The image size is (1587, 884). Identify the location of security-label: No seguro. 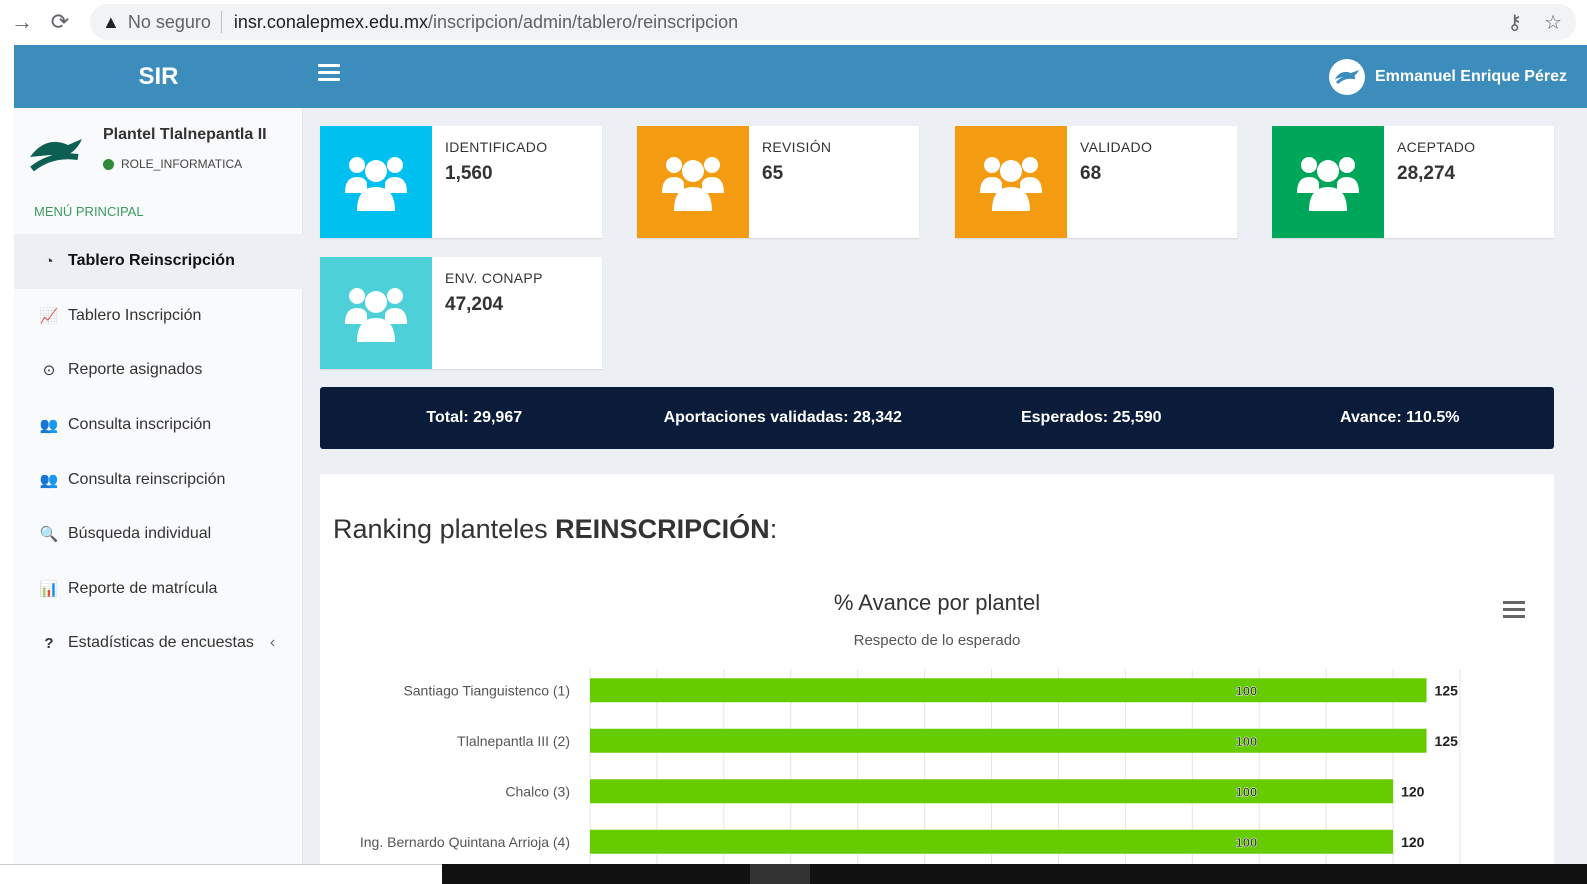
(169, 21).